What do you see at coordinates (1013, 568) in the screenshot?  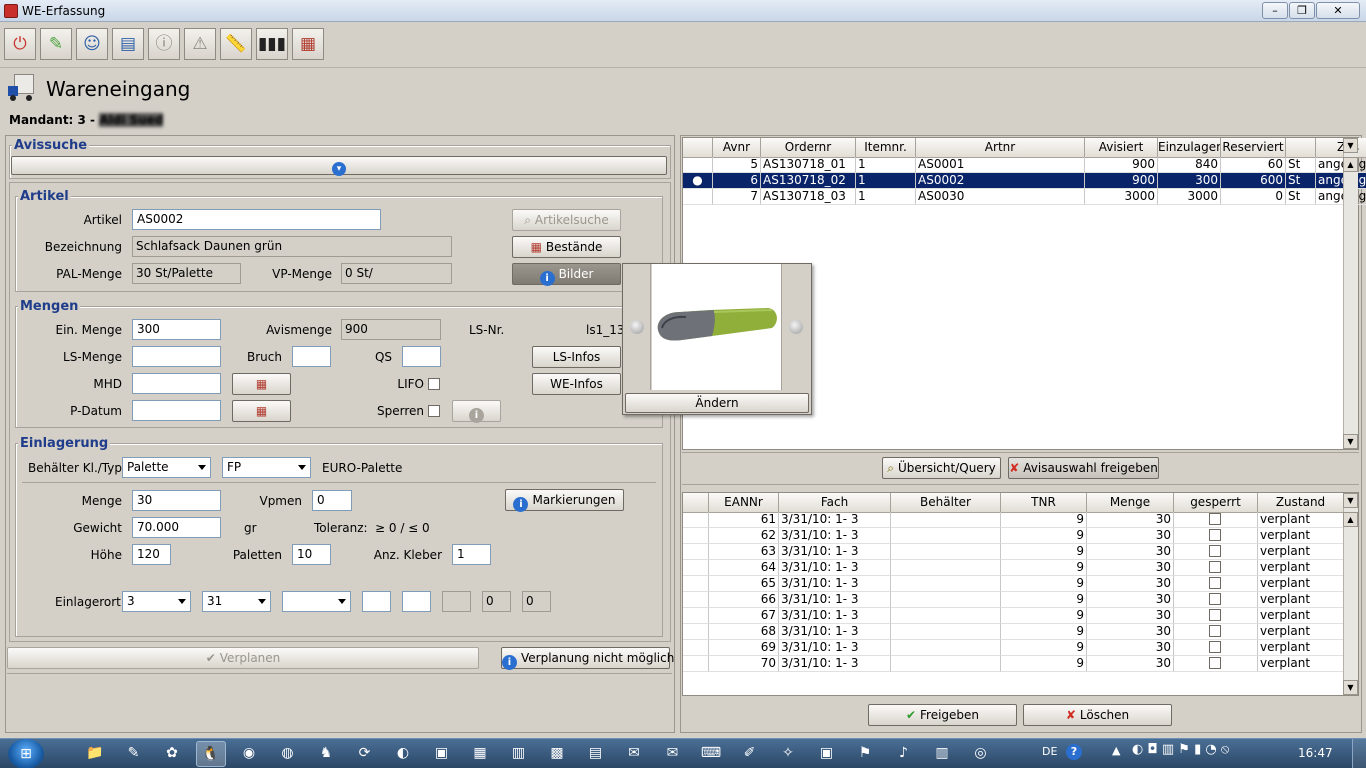 I see `table-row: 64 3/31/10: 1- 3 9 30 verplant` at bounding box center [1013, 568].